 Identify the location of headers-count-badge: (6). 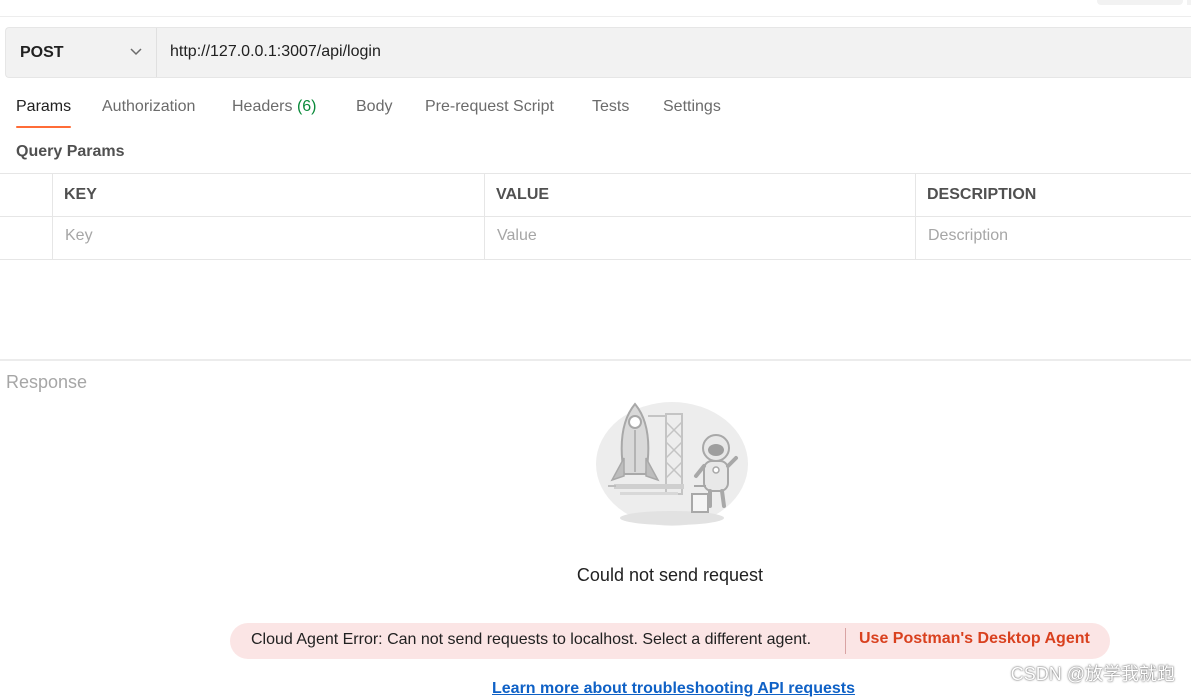
(306, 106).